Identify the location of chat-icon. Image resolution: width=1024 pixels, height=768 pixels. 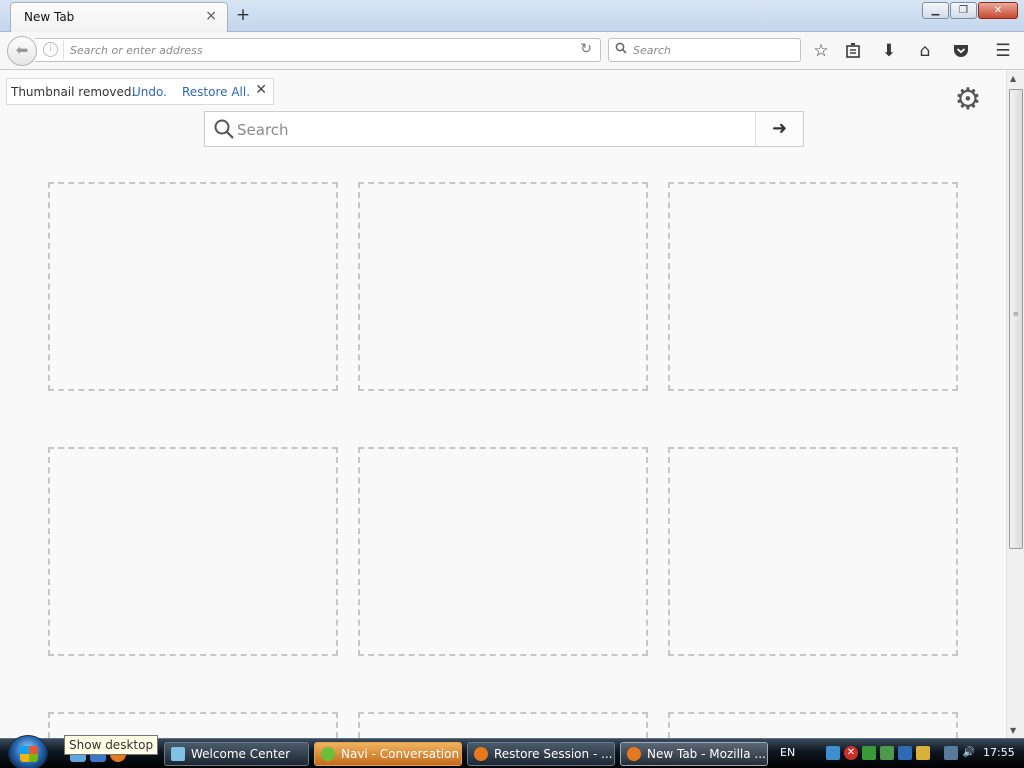
(328, 754).